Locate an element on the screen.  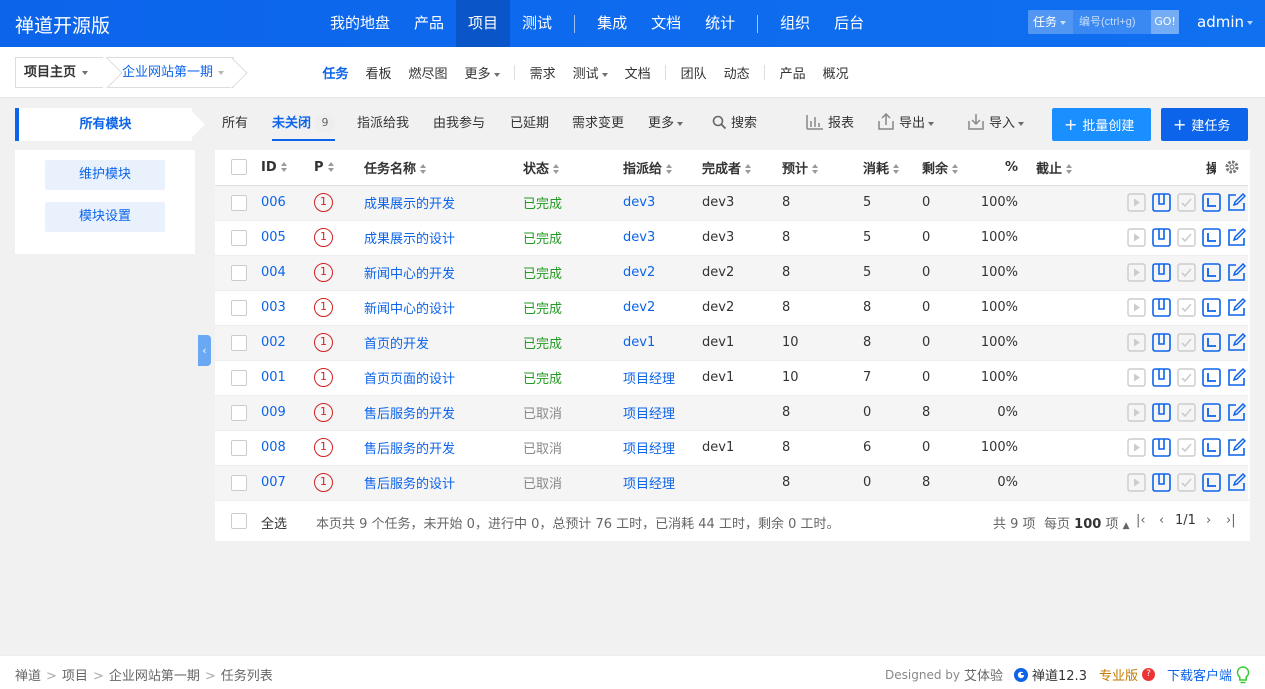
nav-report: 统计 is located at coordinates (720, 23).